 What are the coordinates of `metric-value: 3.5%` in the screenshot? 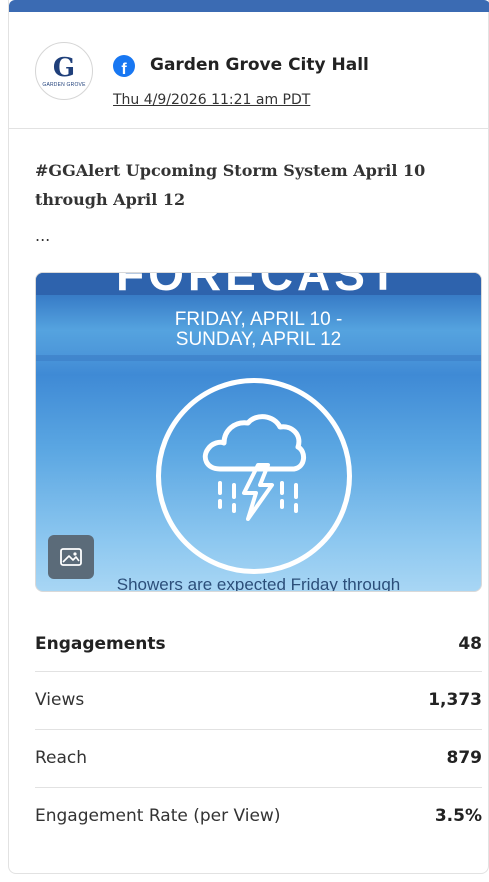 It's located at (458, 816).